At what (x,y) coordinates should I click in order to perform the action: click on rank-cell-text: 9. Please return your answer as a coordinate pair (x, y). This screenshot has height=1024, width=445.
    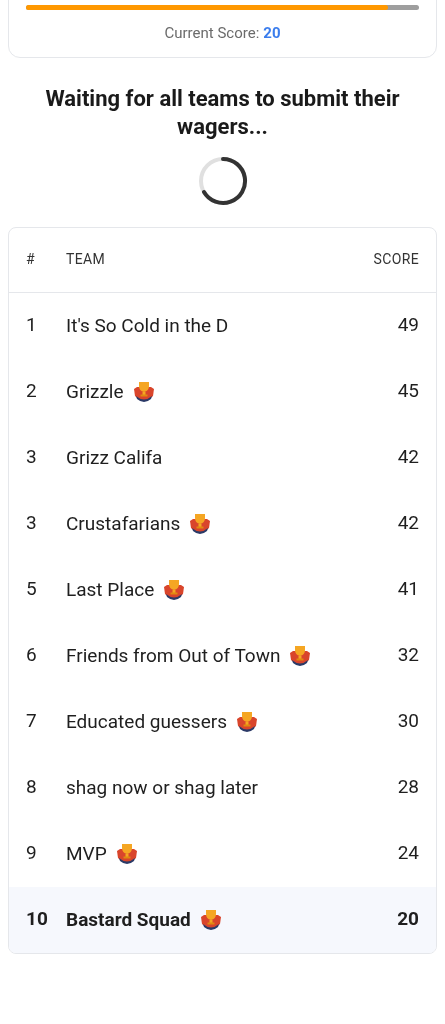
    Looking at the image, I should click on (32, 853).